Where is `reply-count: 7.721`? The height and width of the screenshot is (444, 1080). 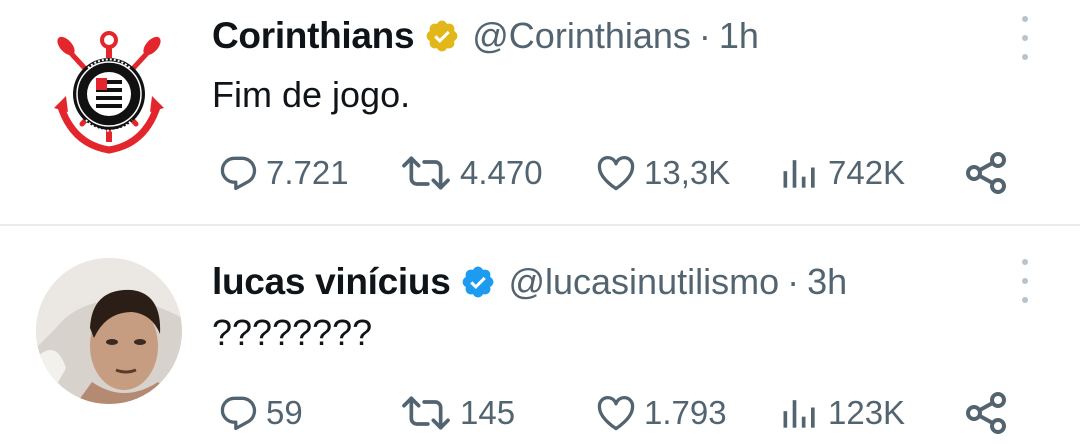
reply-count: 7.721 is located at coordinates (307, 172).